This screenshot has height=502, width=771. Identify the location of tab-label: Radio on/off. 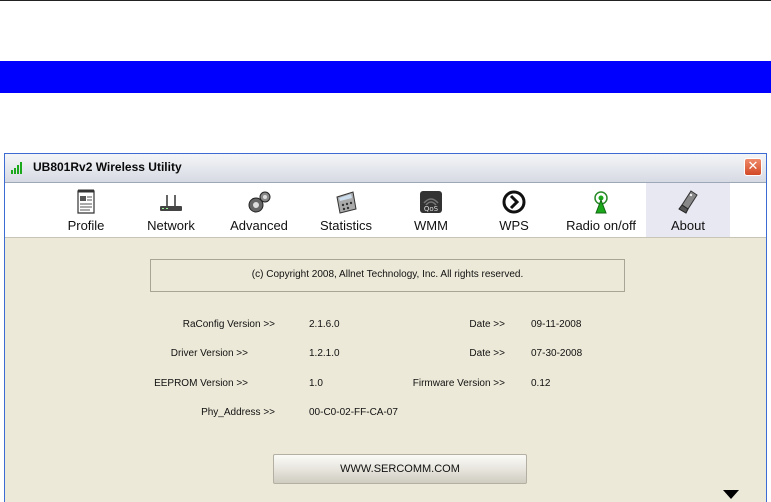
(601, 225).